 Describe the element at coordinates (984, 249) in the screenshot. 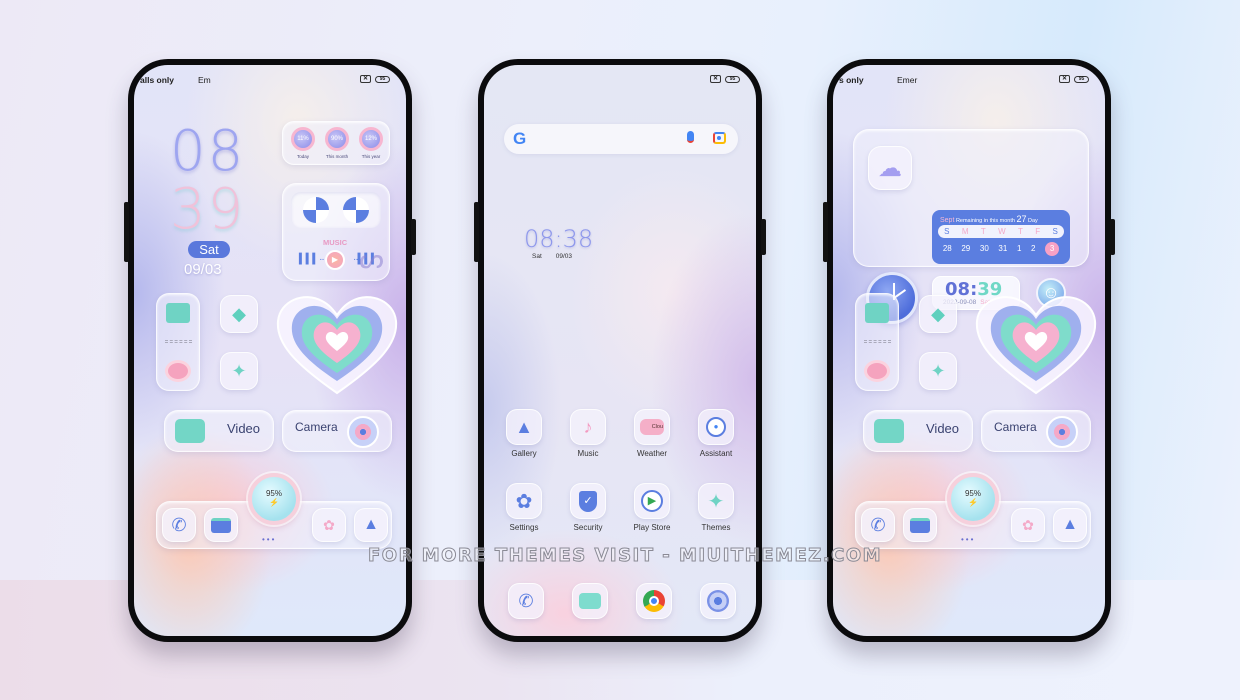

I see `date-cell: 30` at that location.